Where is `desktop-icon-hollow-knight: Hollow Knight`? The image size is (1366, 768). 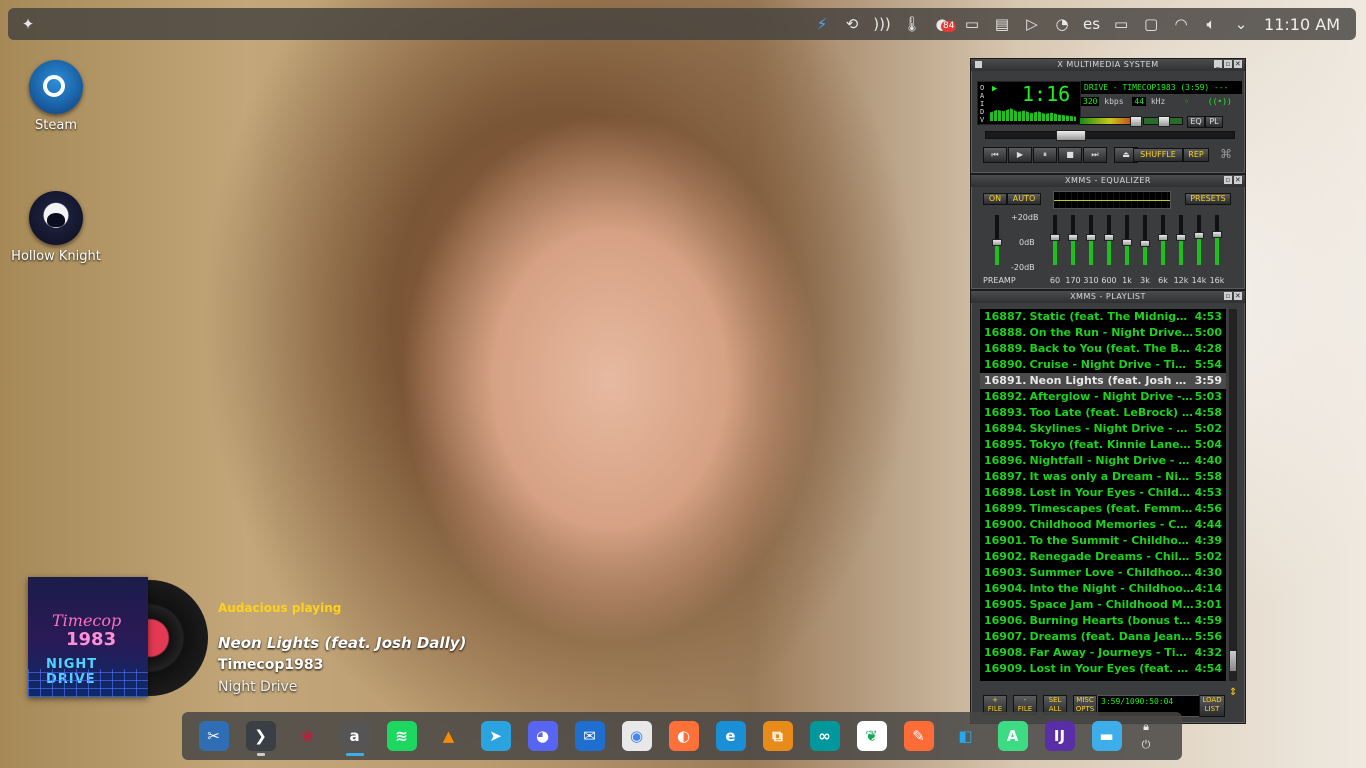
desktop-icon-hollow-knight: Hollow Knight is located at coordinates (56, 227).